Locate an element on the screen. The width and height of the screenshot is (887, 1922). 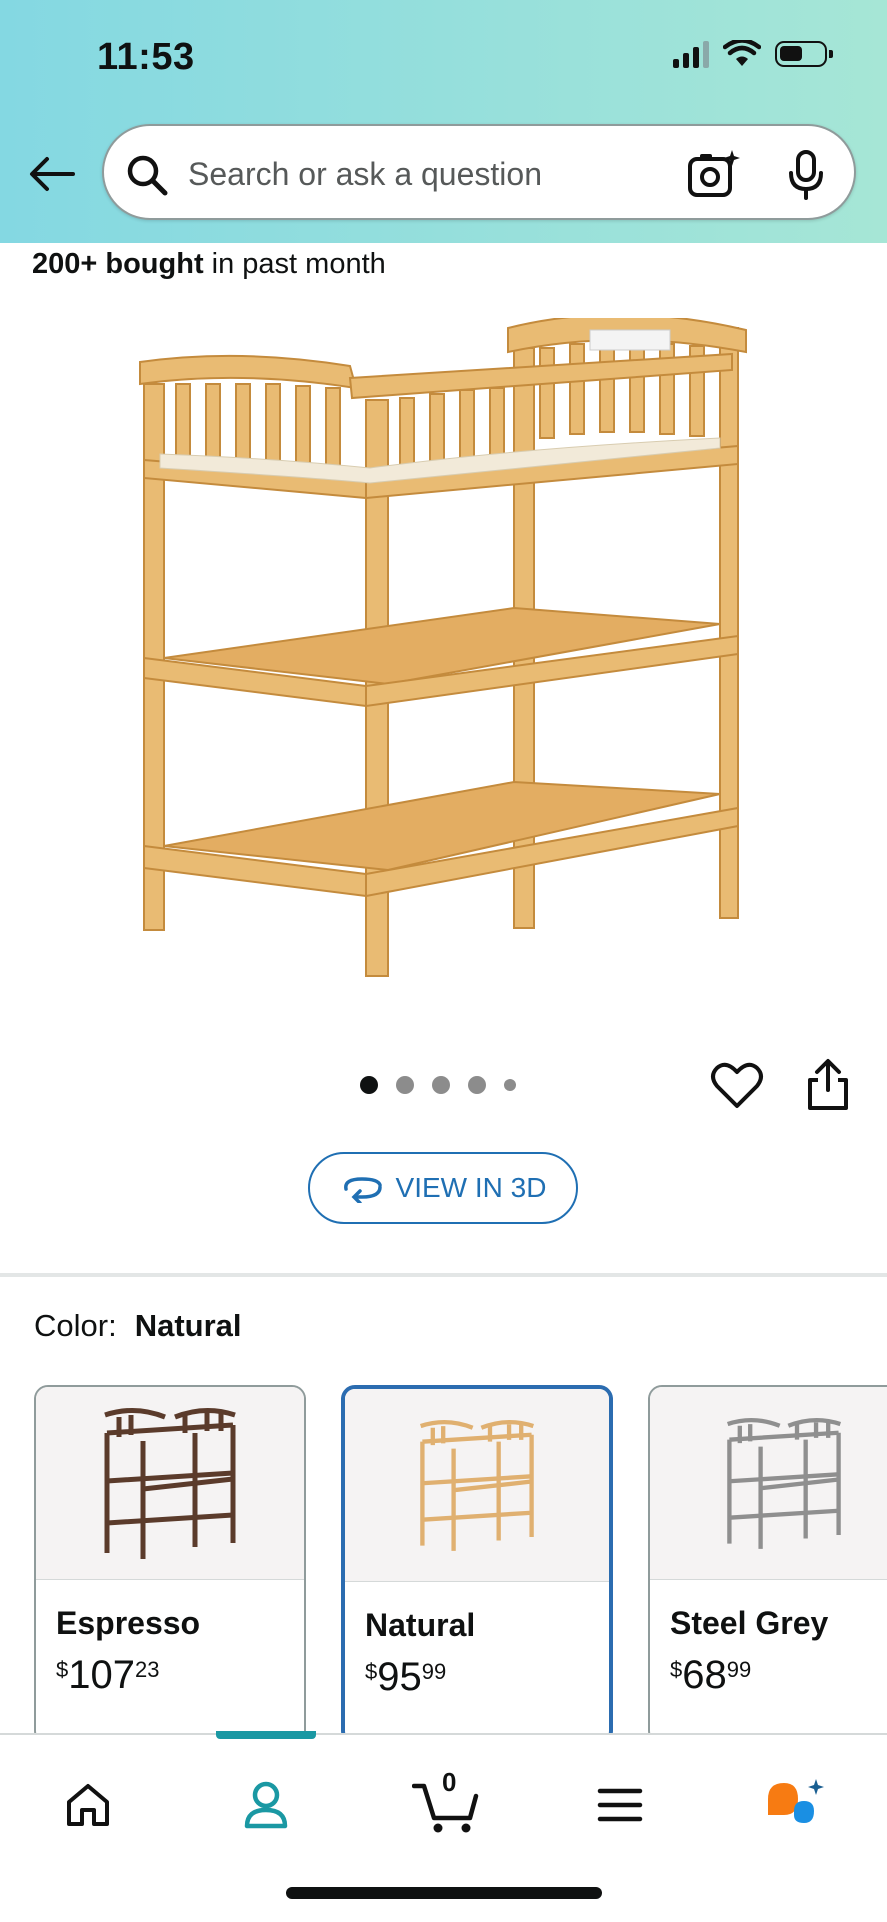
bought-count: 200+ bought is located at coordinates (118, 264).